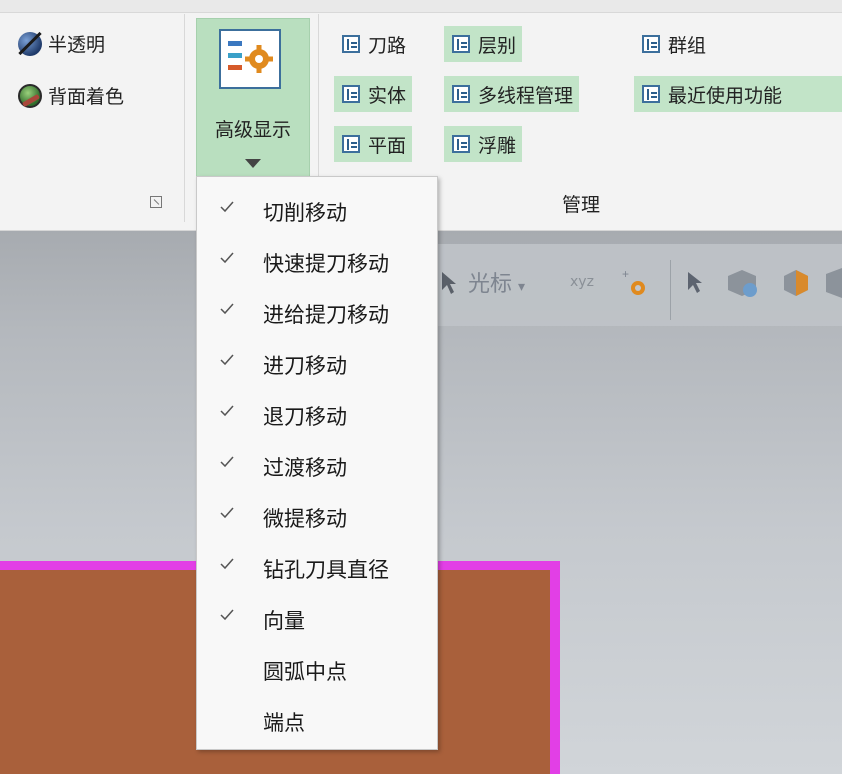 This screenshot has width=842, height=774. I want to click on menu-item-feed-retract-moves: 进给提刀移动, so click(317, 312).